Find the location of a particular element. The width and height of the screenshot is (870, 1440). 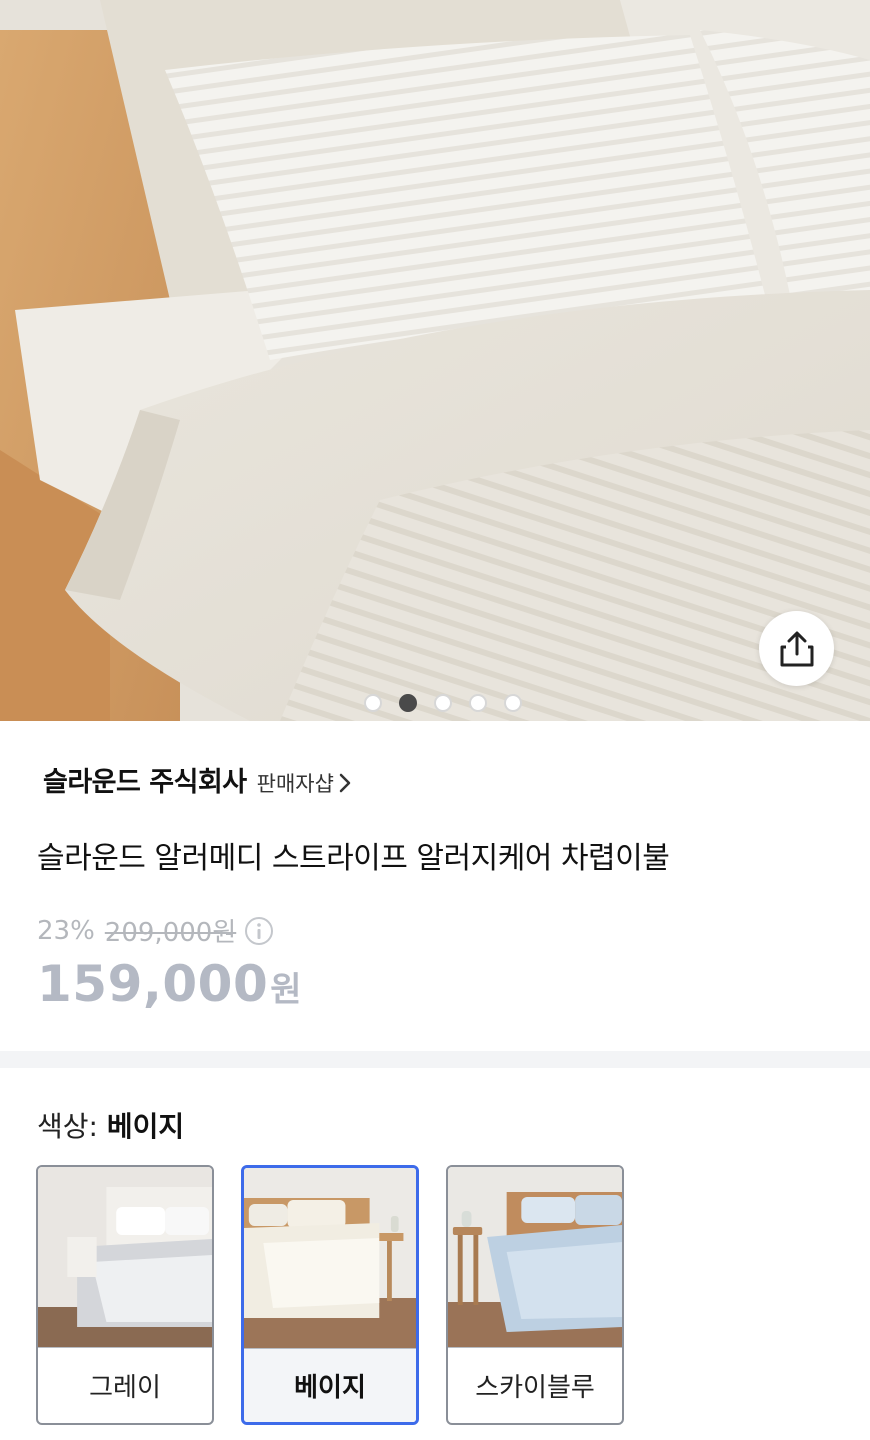

price-row: 23% 209,000원 is located at coordinates (155, 930).